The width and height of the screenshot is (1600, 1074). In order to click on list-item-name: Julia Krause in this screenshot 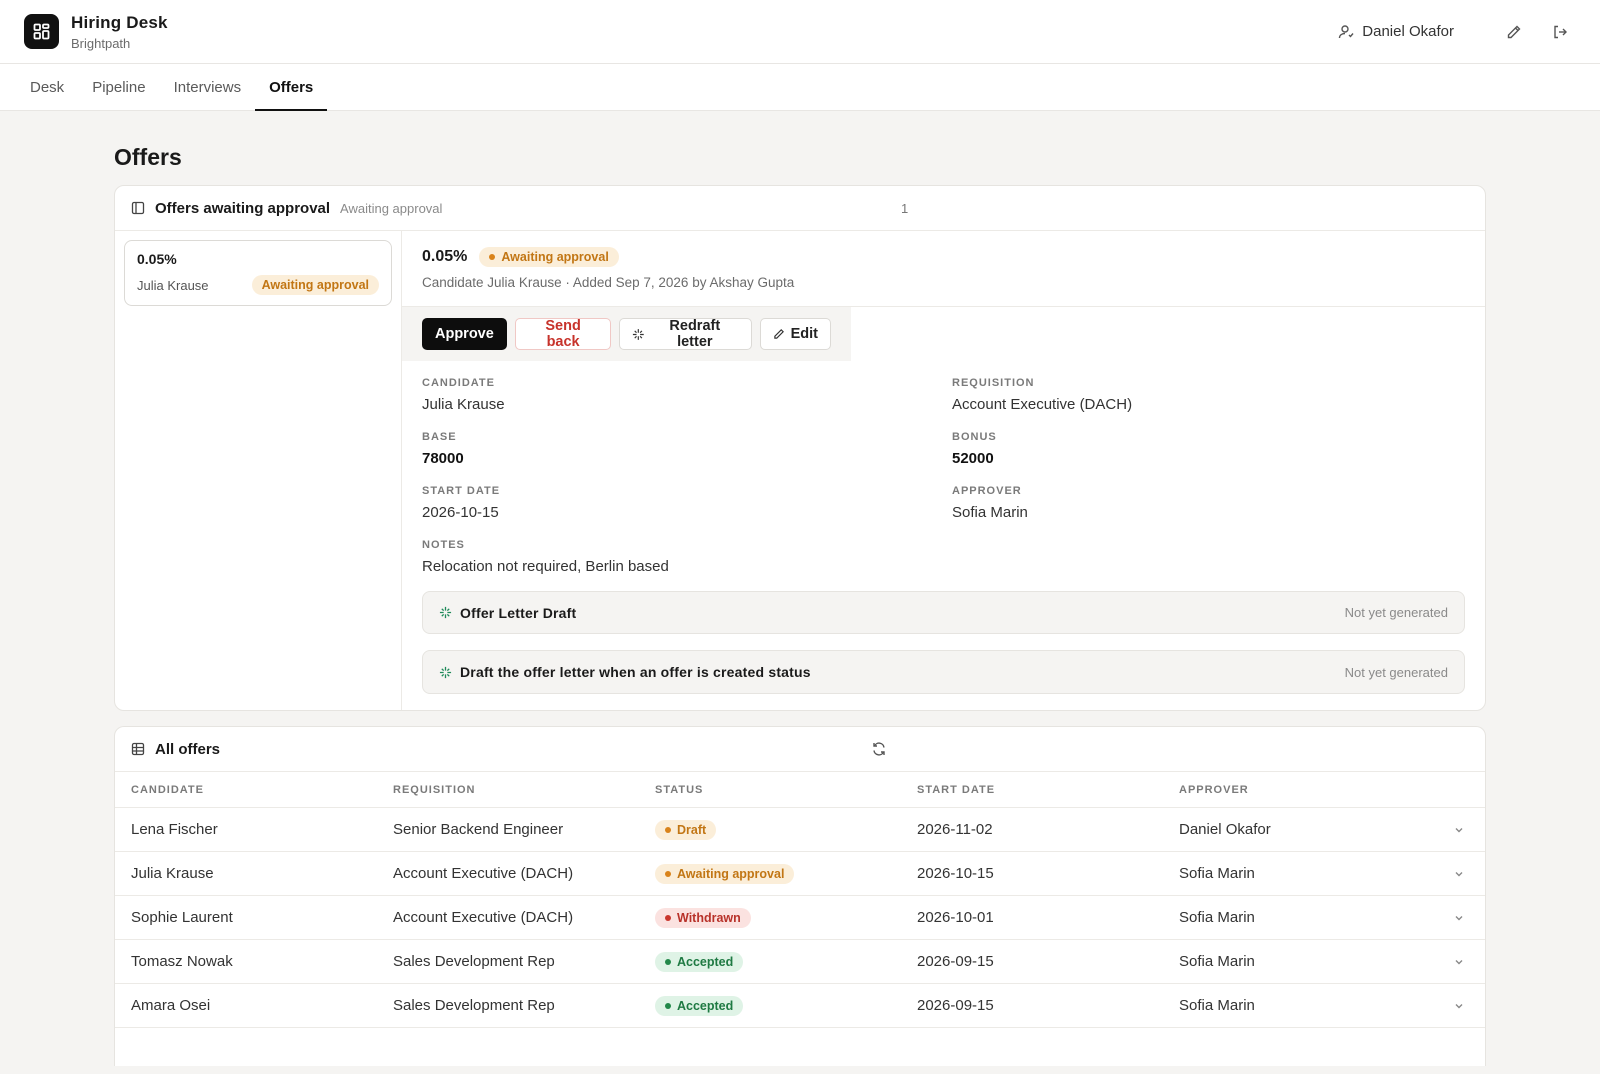, I will do `click(173, 285)`.